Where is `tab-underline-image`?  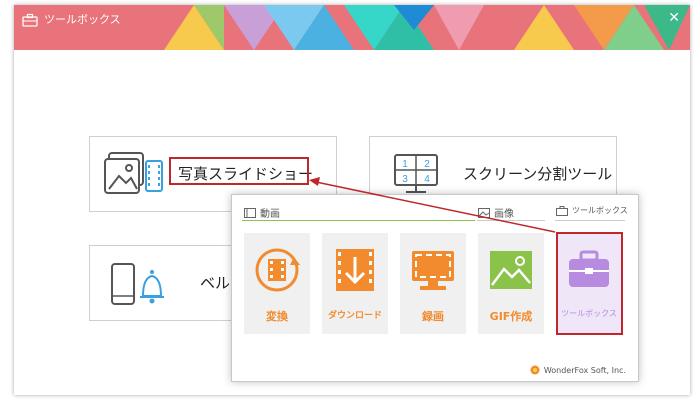 tab-underline-image is located at coordinates (511, 220).